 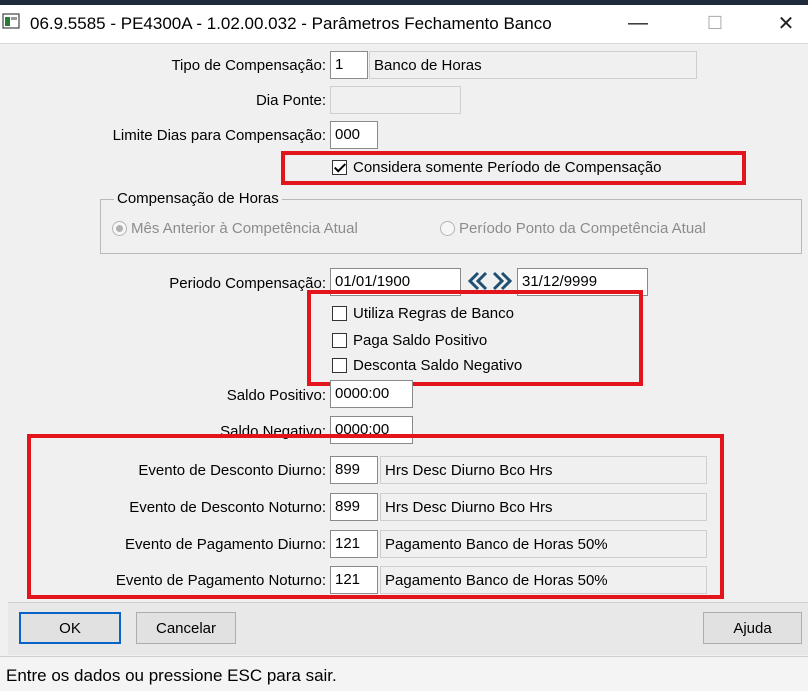 I want to click on evento-desconto-diurno-label: Evento de Desconto Diurno:, so click(x=232, y=470).